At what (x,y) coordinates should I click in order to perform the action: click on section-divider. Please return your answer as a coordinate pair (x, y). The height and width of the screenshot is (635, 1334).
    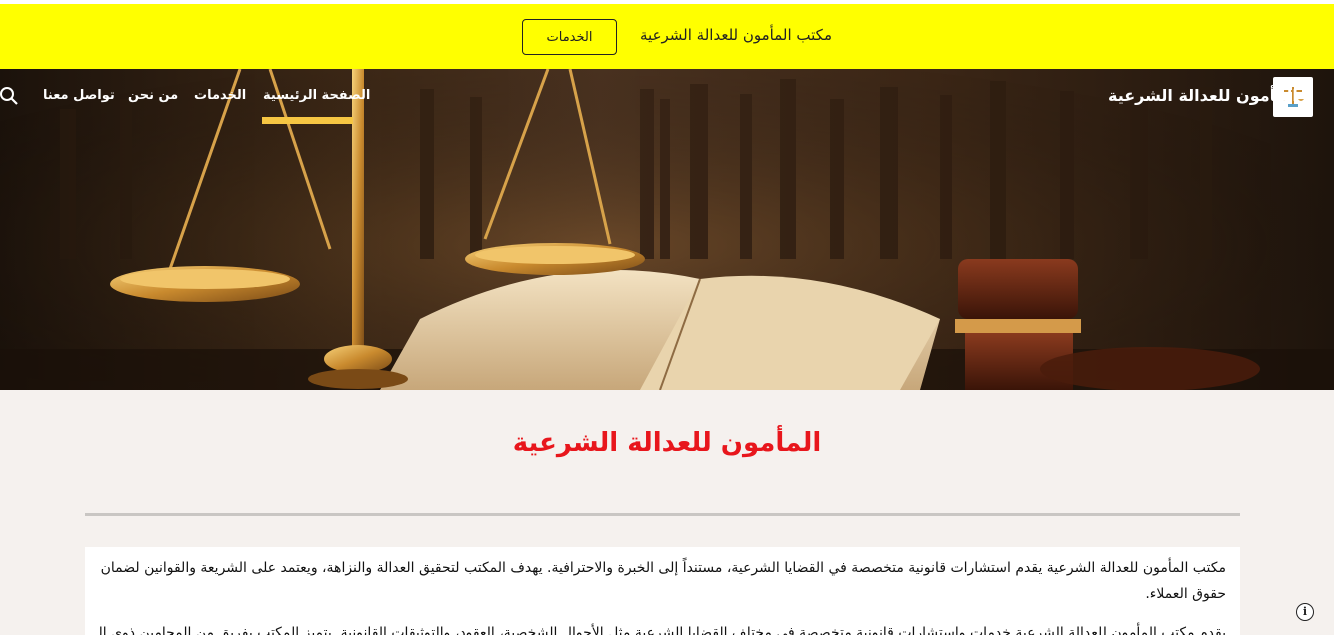
    Looking at the image, I should click on (662, 514).